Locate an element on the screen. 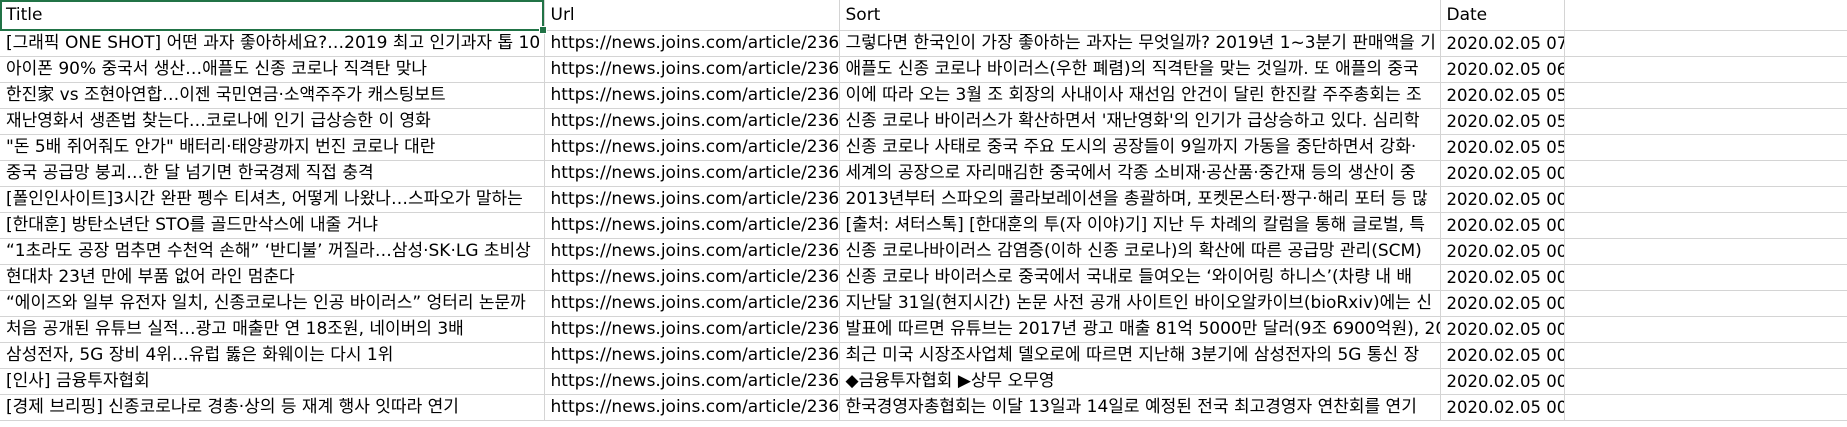 The width and height of the screenshot is (1847, 427). cell-title: [폴인인사이트]3시간 완판 펭수 티셔츠, 어떻게 나왔나…스파오가 말하는 is located at coordinates (272, 199).